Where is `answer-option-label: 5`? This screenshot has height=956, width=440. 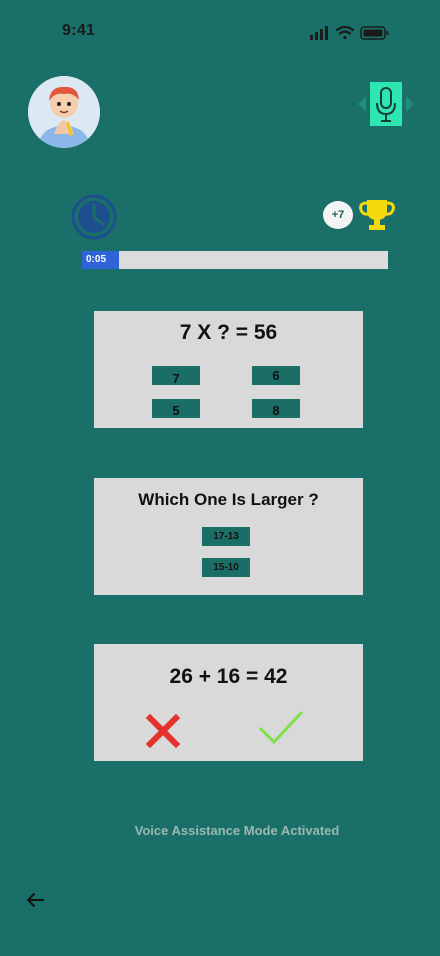 answer-option-label: 5 is located at coordinates (176, 410).